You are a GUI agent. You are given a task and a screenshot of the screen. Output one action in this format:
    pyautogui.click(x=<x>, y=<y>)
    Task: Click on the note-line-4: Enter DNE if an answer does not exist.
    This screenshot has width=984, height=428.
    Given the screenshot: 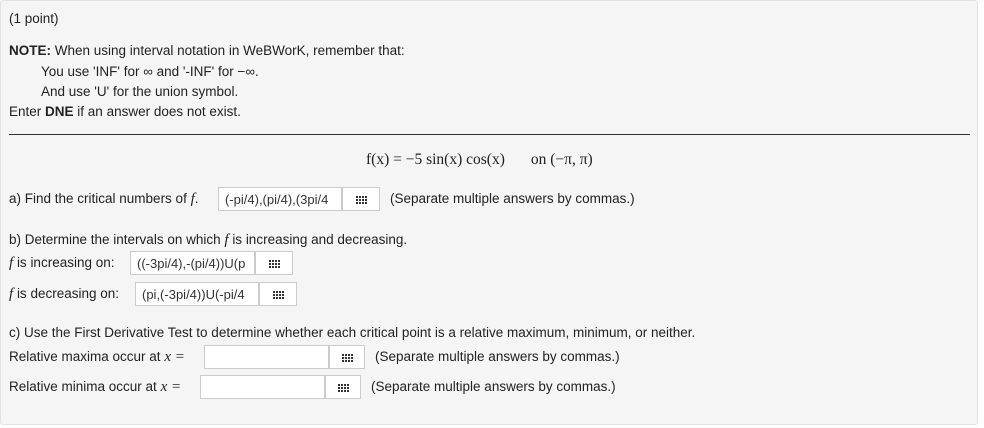 What is the action you would take?
    pyautogui.click(x=125, y=112)
    